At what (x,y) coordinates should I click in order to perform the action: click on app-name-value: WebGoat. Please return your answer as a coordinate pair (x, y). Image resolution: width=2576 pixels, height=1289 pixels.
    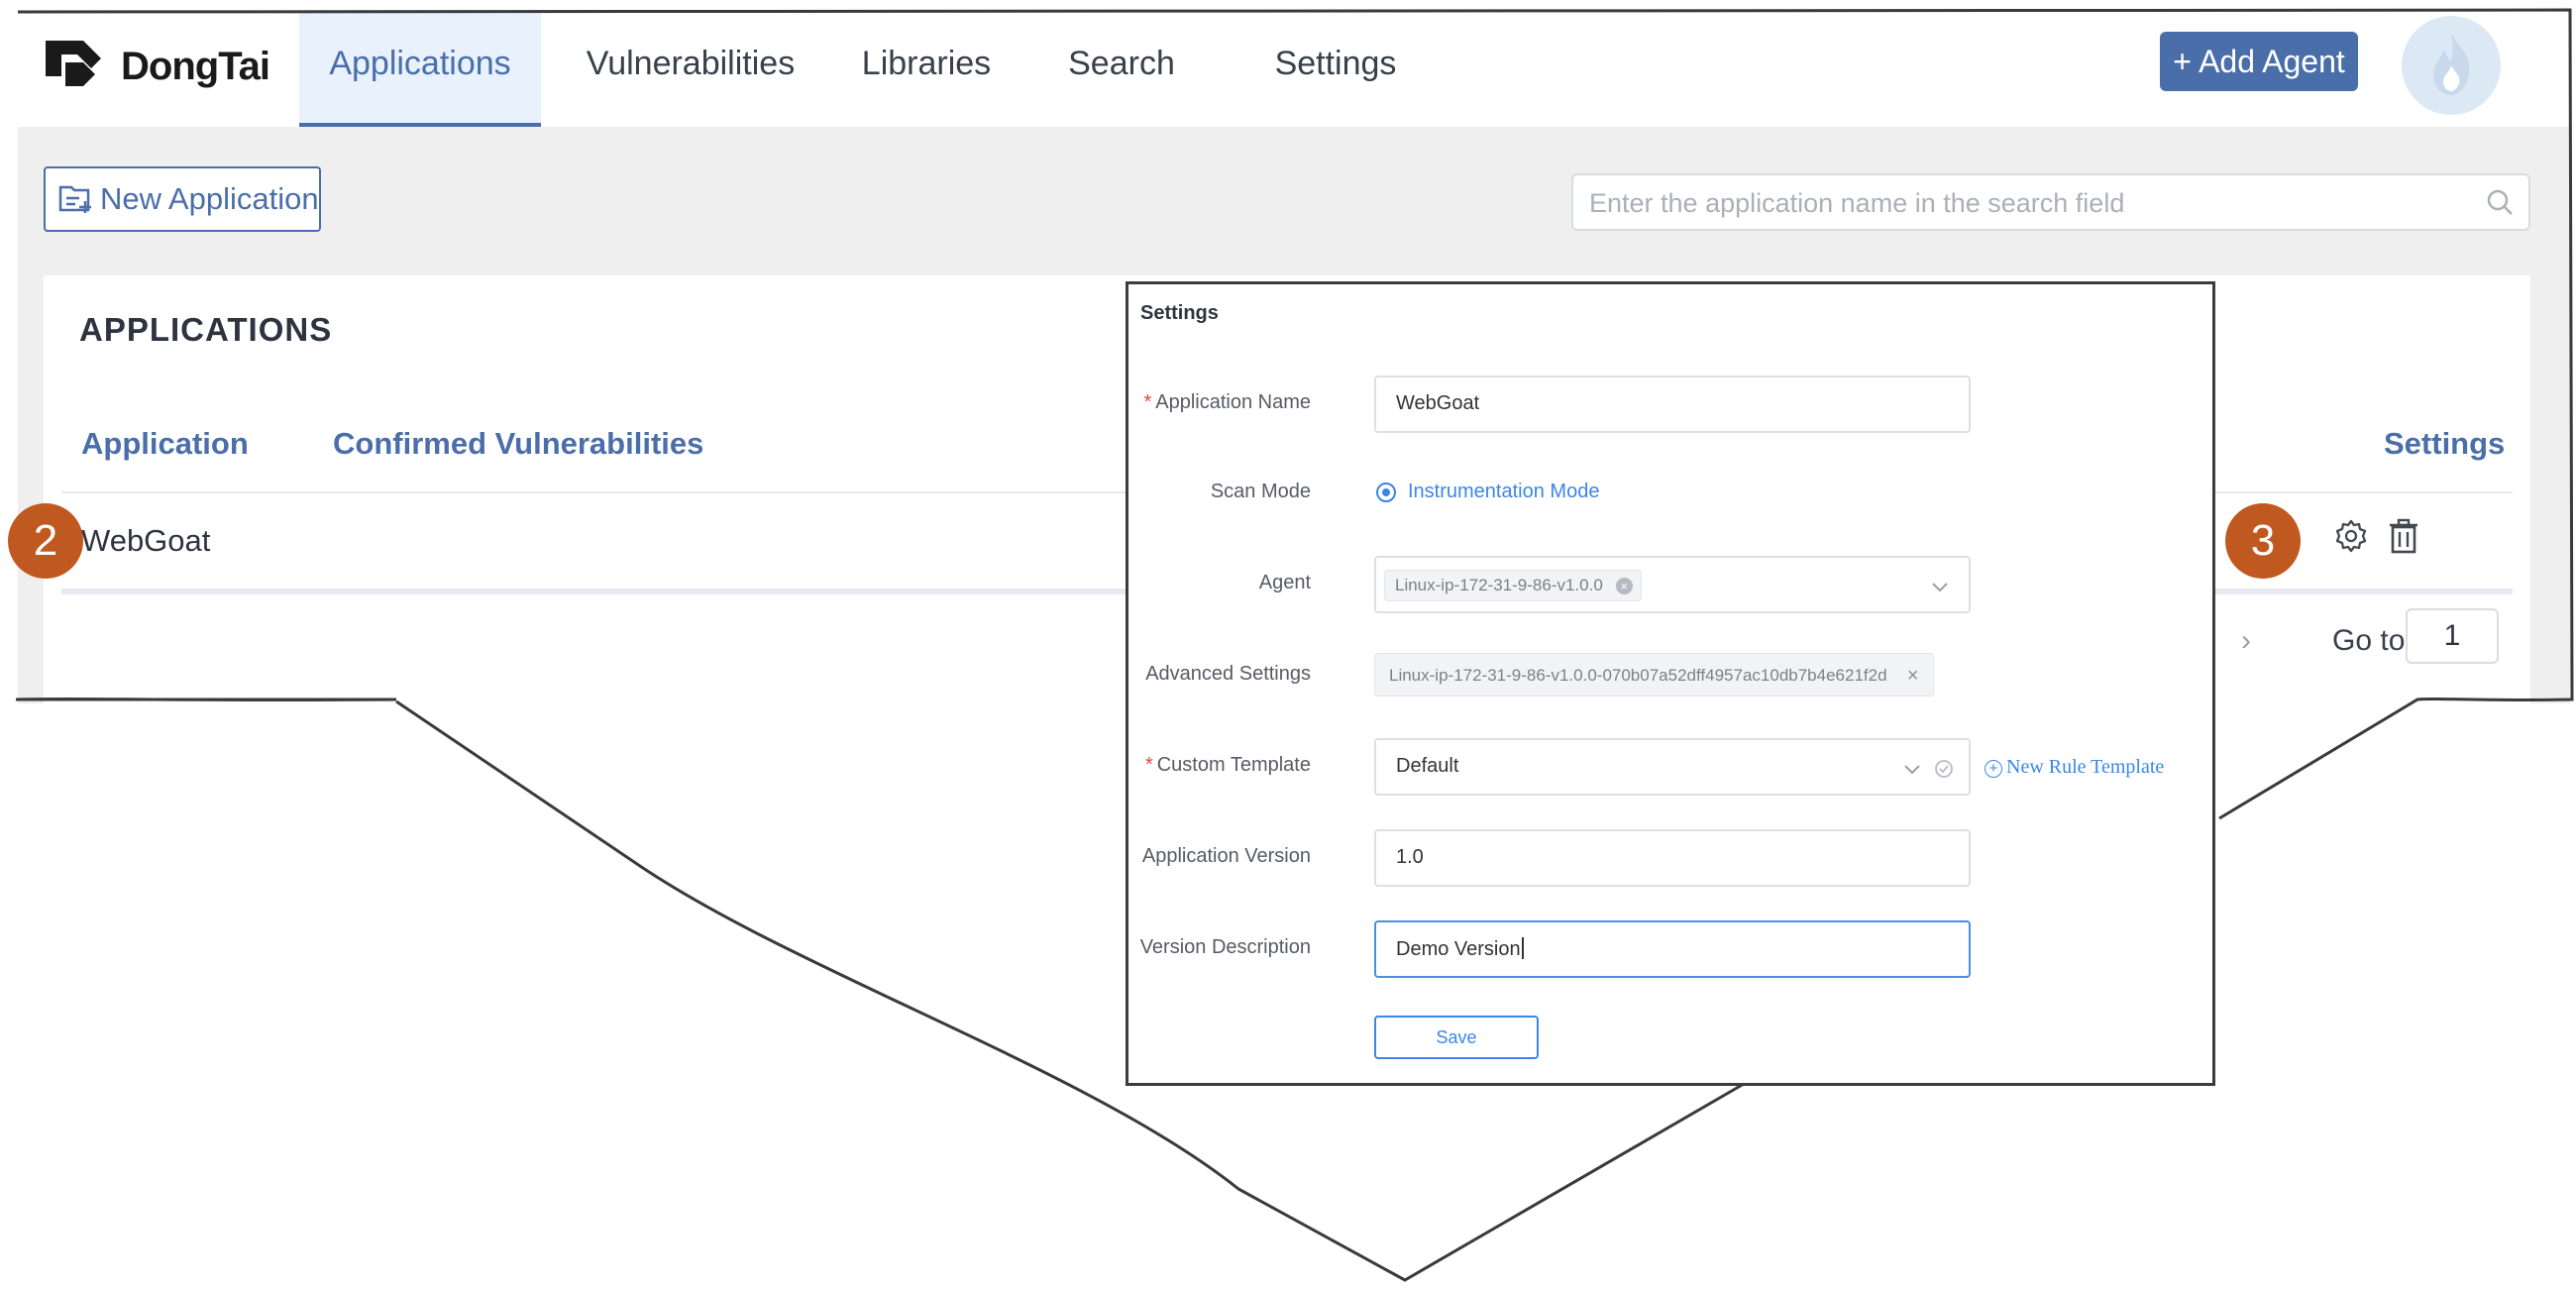
    Looking at the image, I should click on (1438, 403).